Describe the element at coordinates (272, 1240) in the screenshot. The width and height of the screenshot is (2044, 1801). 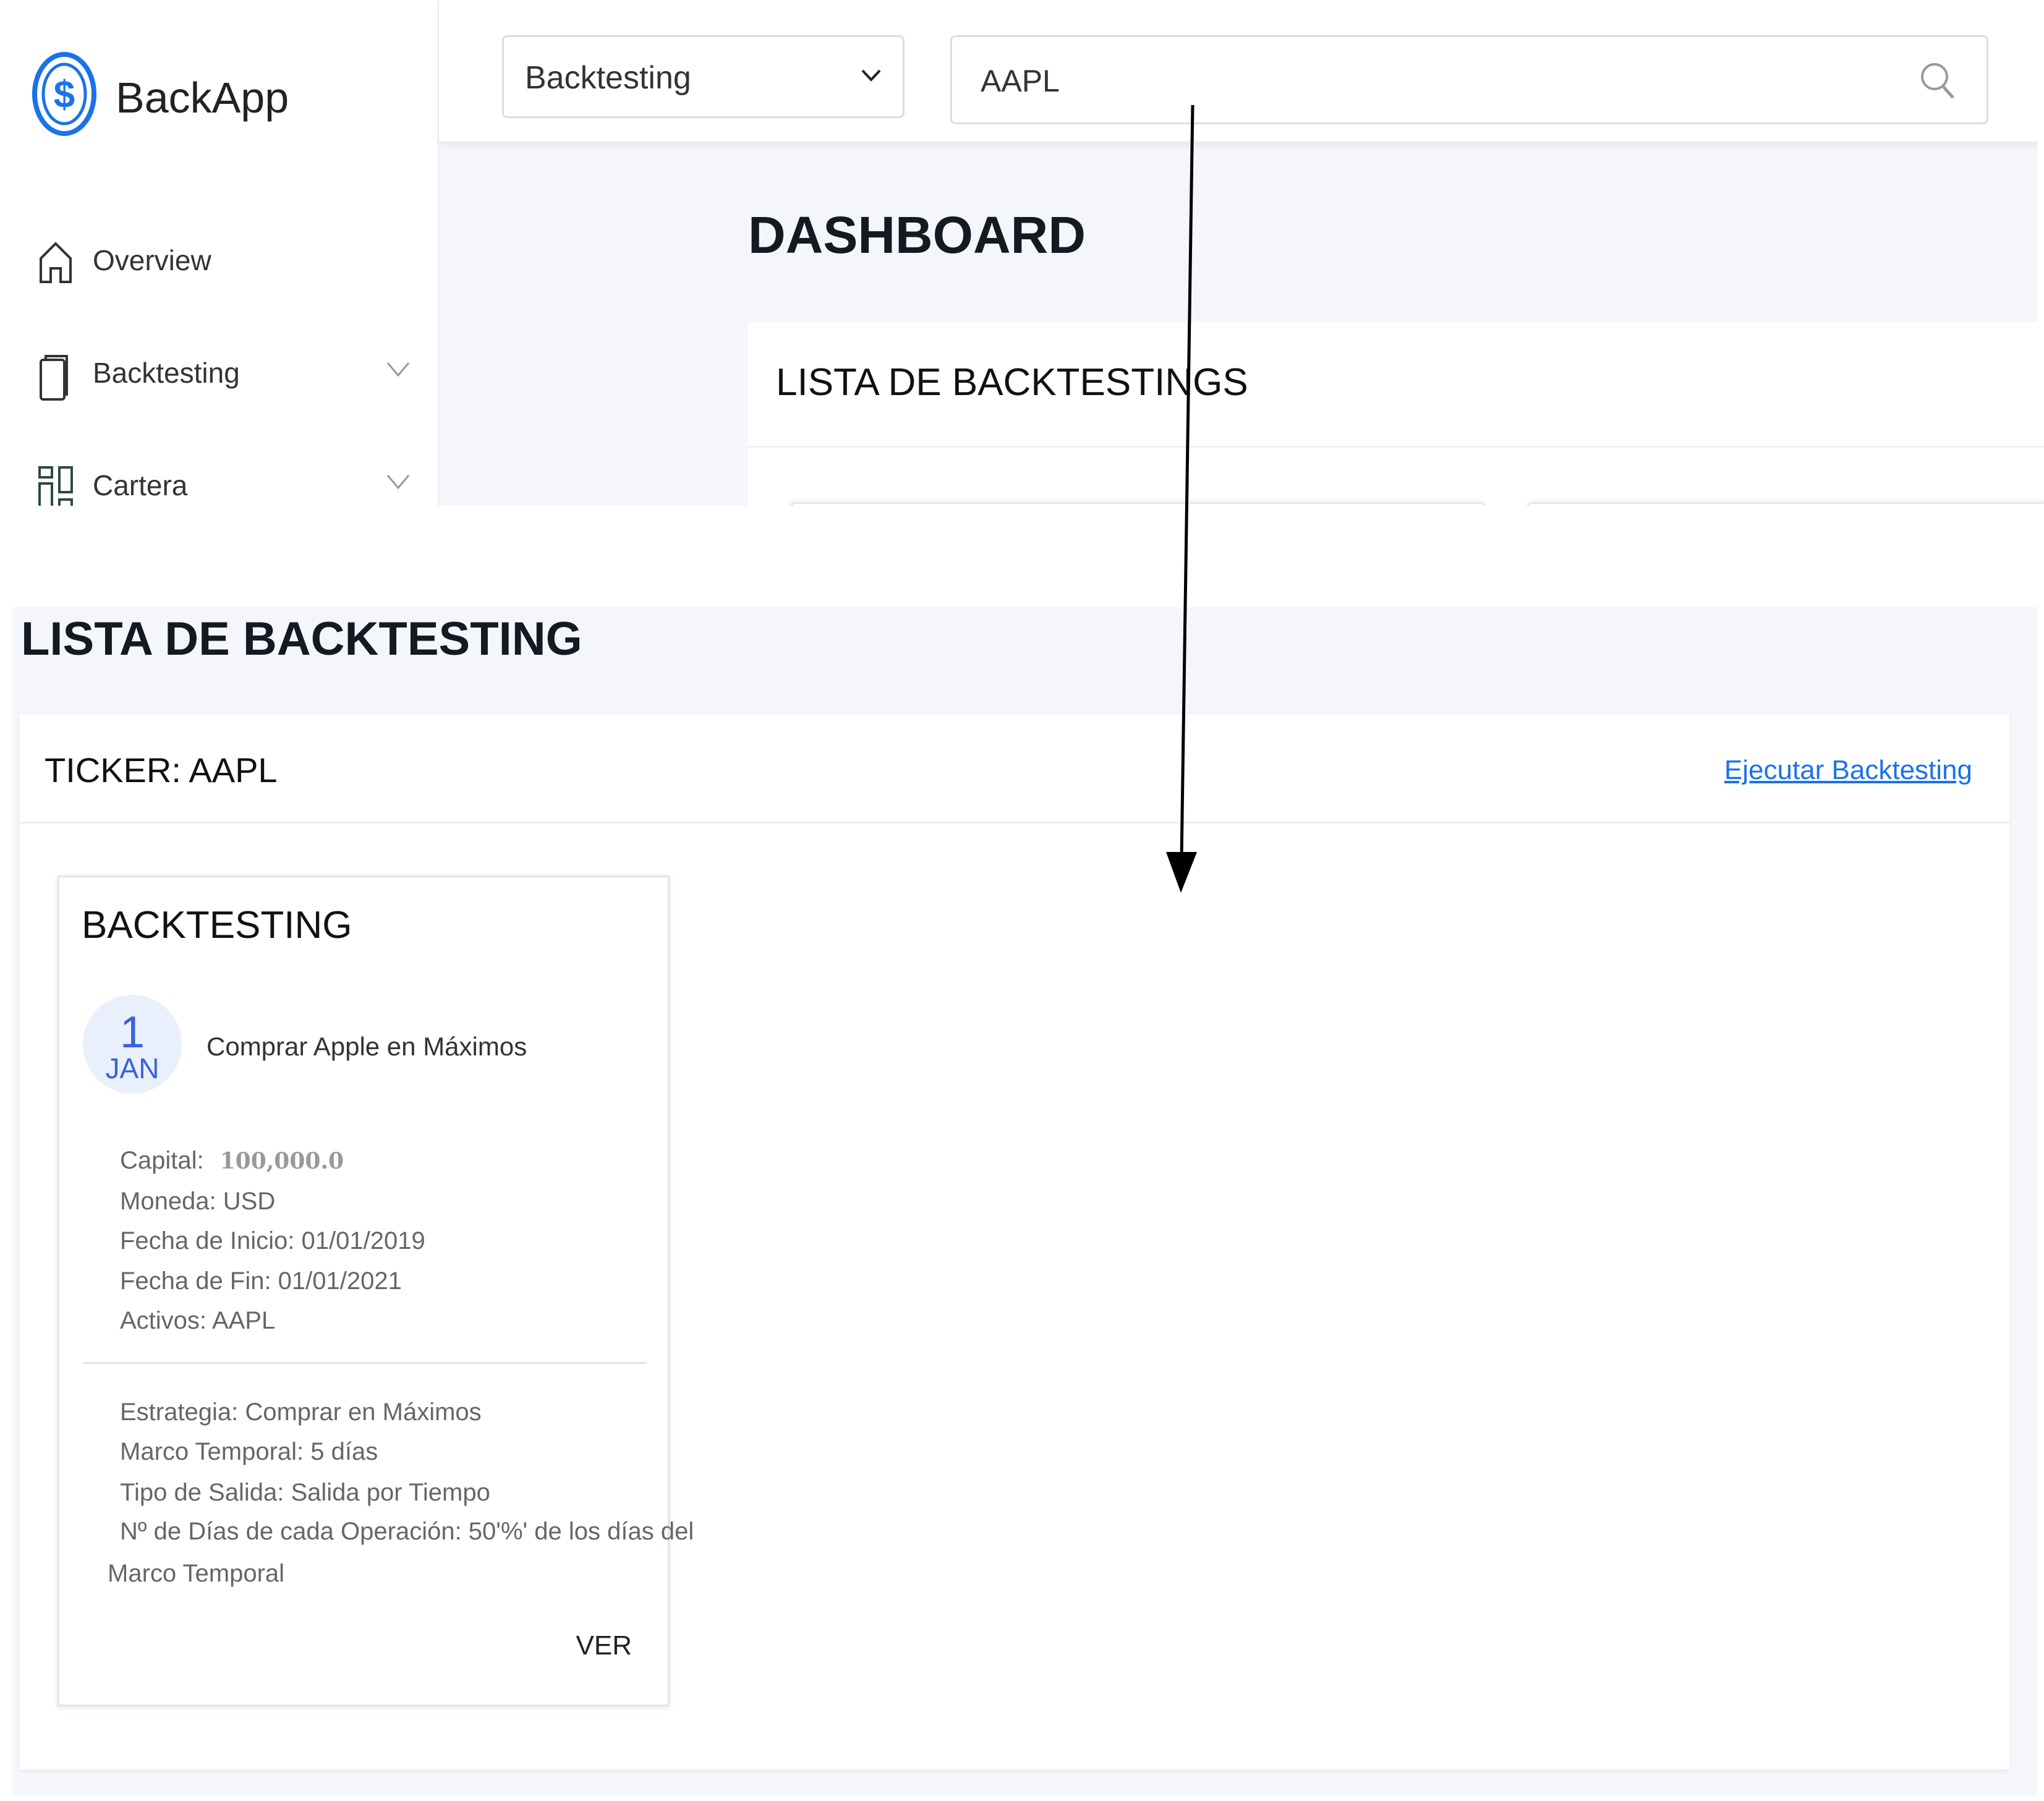
I see `detail-start-date: Fecha de Inicio: 01/01/2019` at that location.